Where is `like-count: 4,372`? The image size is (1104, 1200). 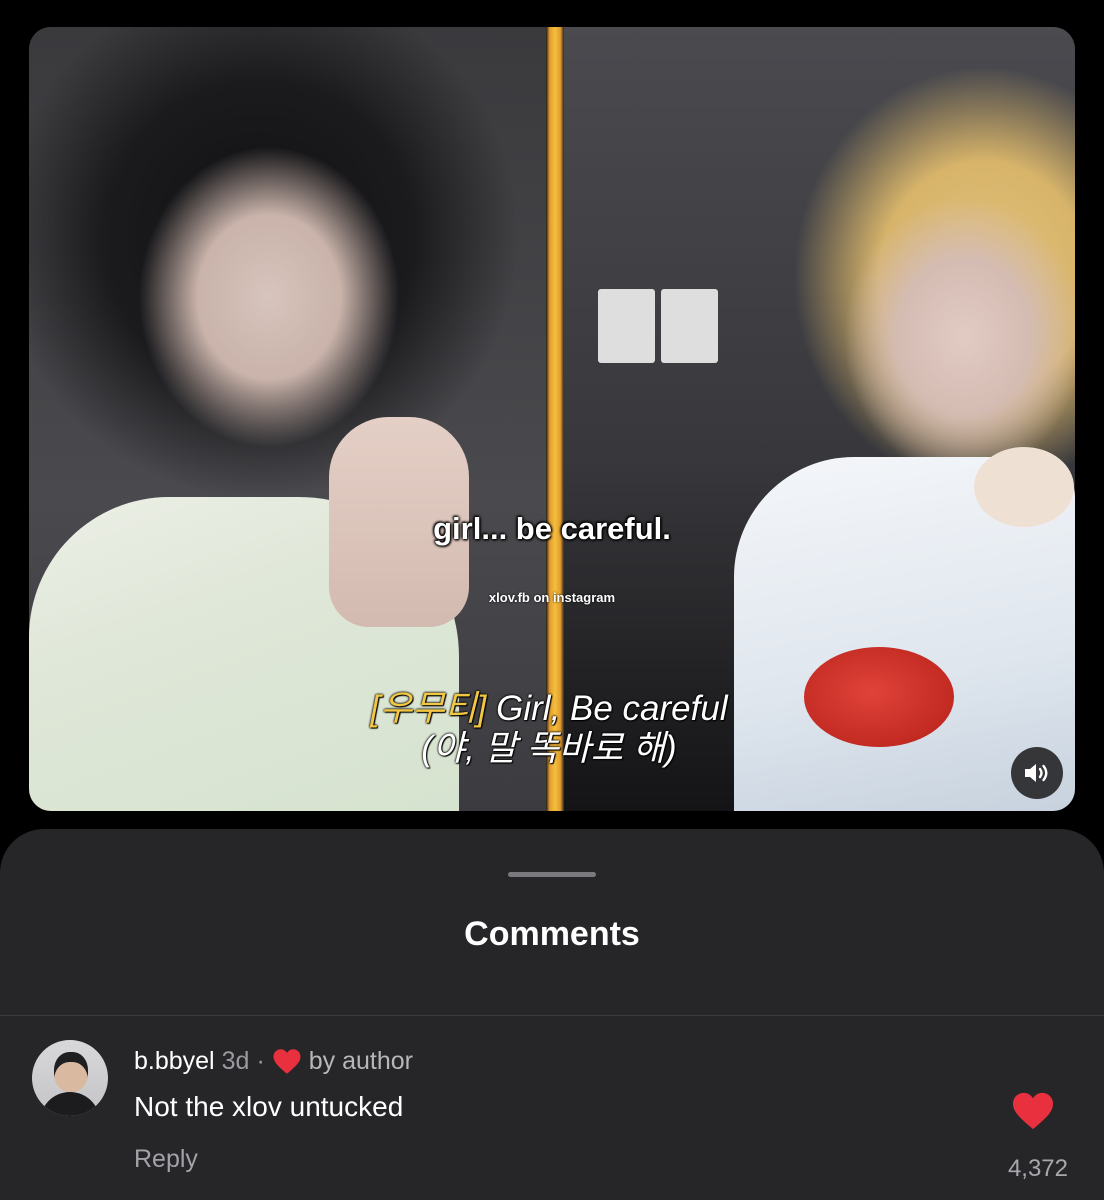 like-count: 4,372 is located at coordinates (1037, 1168).